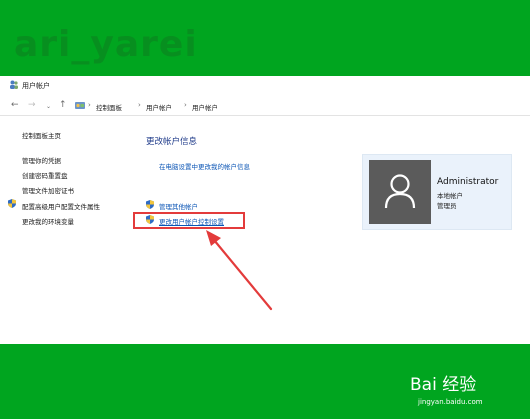 The height and width of the screenshot is (419, 530). Describe the element at coordinates (178, 206) in the screenshot. I see `manage-other-accounts-link: 管理其他帐户` at that location.